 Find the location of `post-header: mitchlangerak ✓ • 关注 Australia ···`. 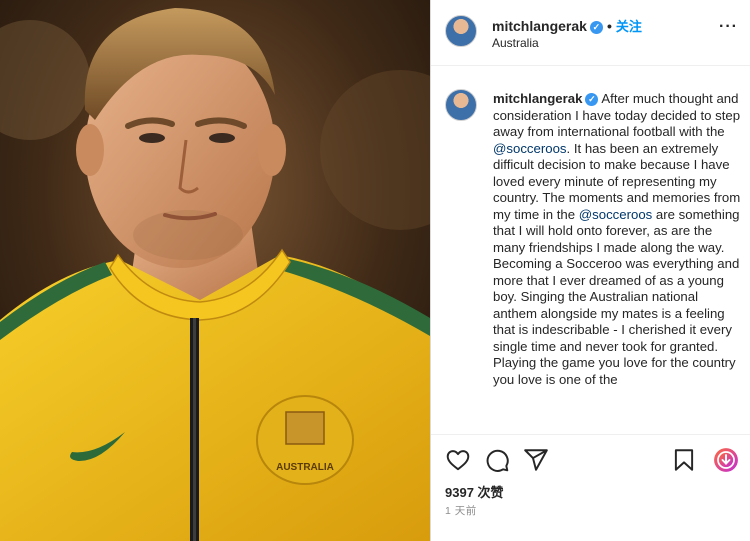

post-header: mitchlangerak ✓ • 关注 Australia ··· is located at coordinates (590, 33).